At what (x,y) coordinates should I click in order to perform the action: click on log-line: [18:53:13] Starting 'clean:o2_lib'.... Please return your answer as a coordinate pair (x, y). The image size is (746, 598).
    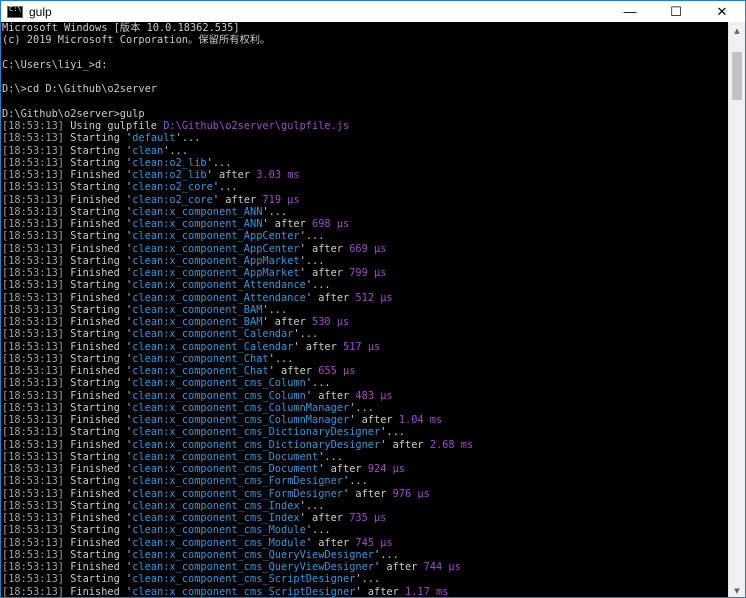
    Looking at the image, I should click on (117, 162).